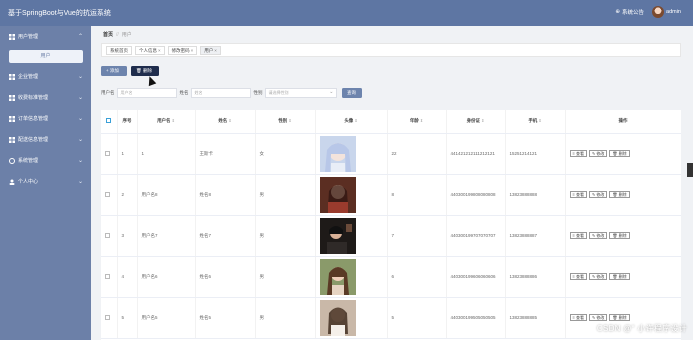 The width and height of the screenshot is (693, 340). I want to click on chevron-down-icon: ⌄, so click(80, 77).